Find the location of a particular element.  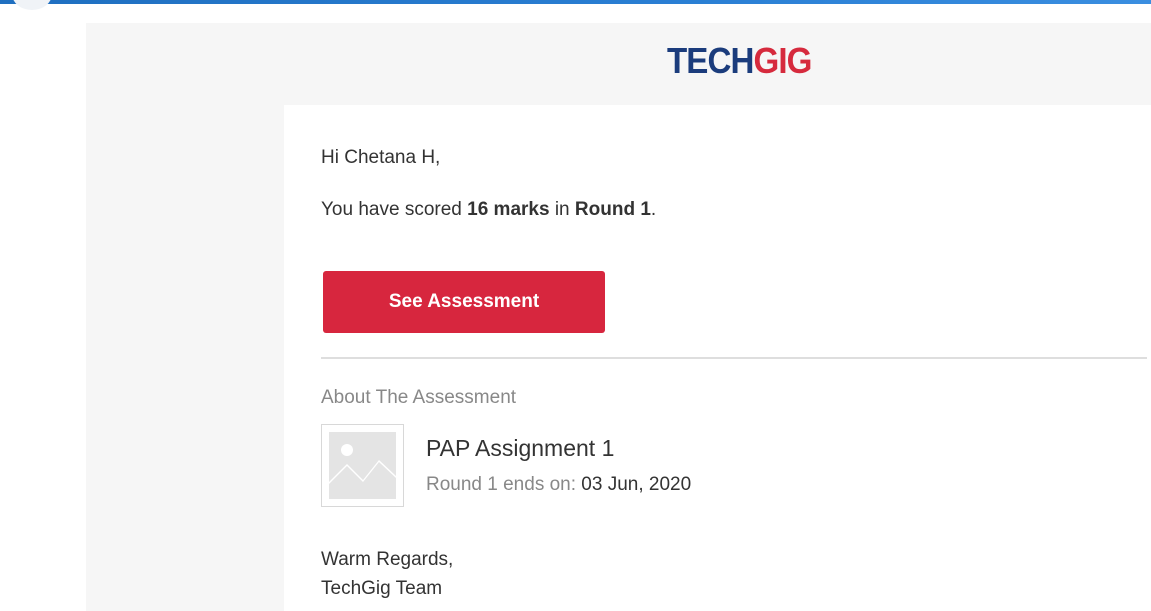

sign-off-line: Warm Regards, is located at coordinates (387, 559).